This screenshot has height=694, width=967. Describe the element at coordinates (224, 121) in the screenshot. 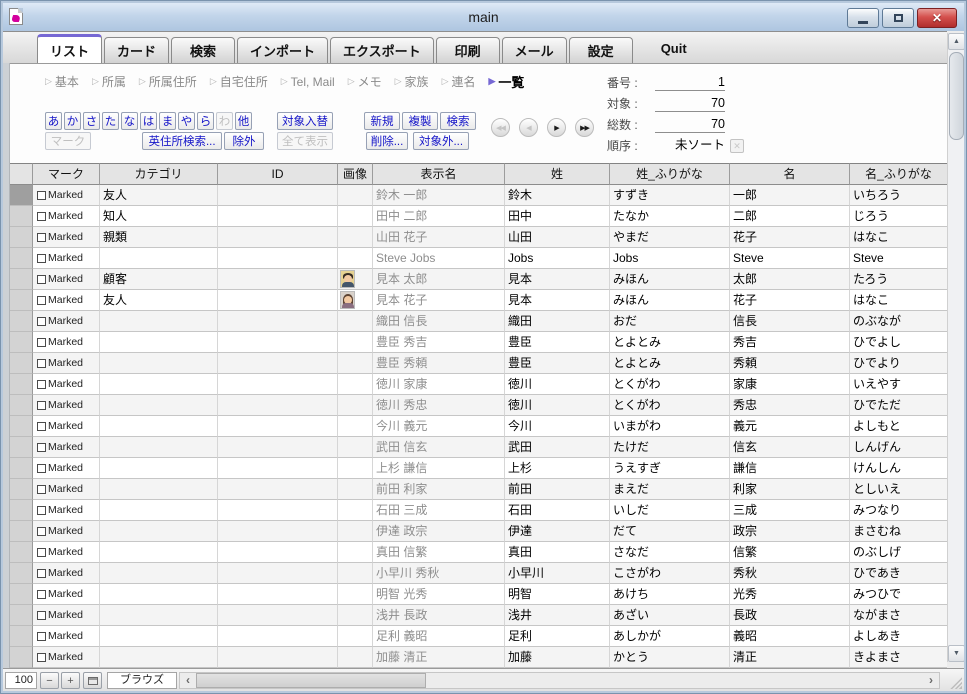

I see `kana-filter-button-10: わ` at that location.